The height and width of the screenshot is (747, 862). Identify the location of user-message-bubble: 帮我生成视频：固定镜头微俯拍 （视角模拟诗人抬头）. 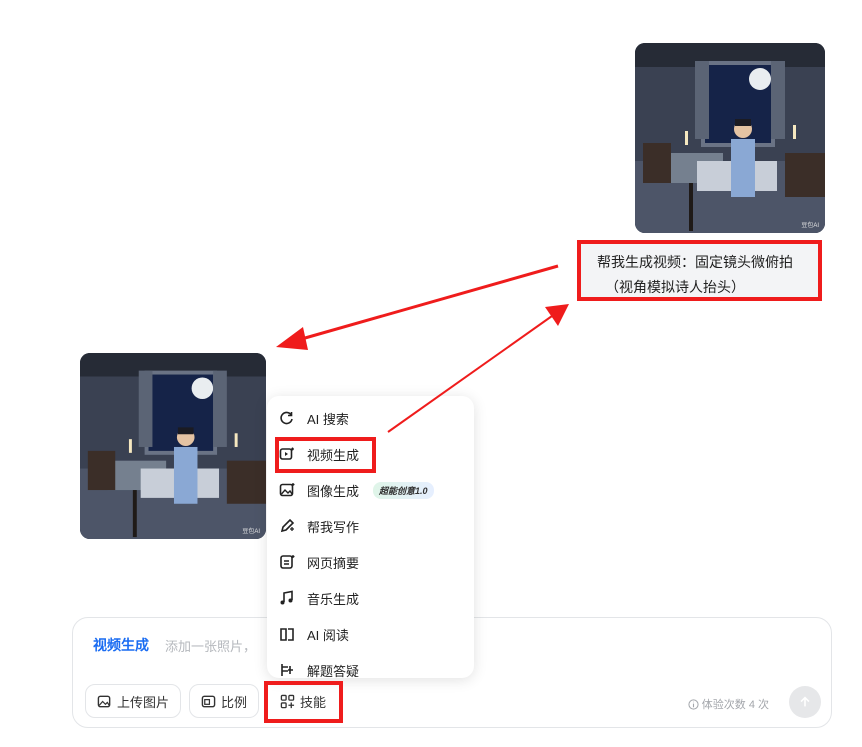
(699, 270).